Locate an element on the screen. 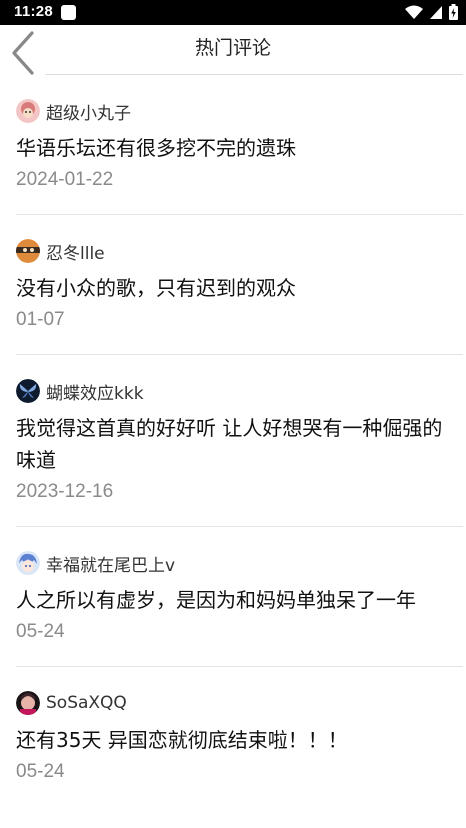 The width and height of the screenshot is (466, 828). comment-user: 忍冬llle is located at coordinates (239, 251).